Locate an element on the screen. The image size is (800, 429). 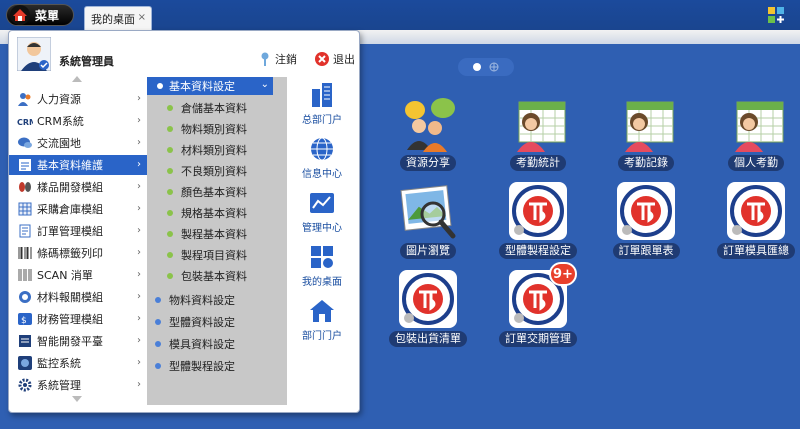
submenu-item: 模具資料設定 is located at coordinates (195, 344).